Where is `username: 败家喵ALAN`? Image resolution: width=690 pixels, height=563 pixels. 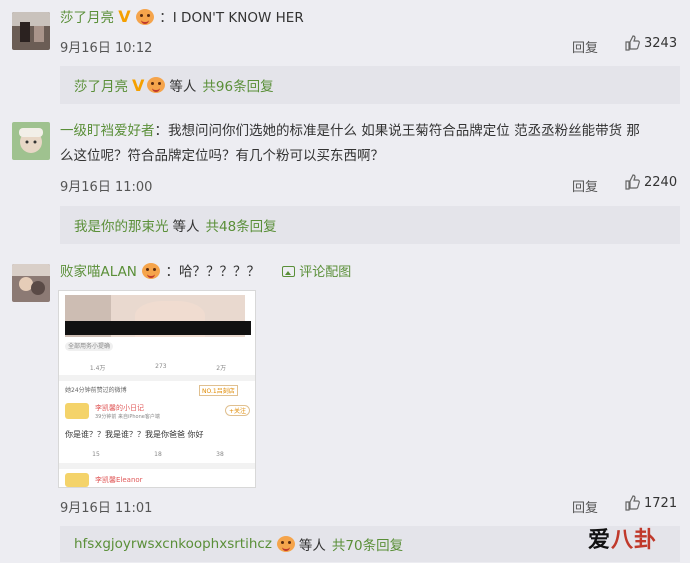
username: 败家喵ALAN is located at coordinates (98, 272).